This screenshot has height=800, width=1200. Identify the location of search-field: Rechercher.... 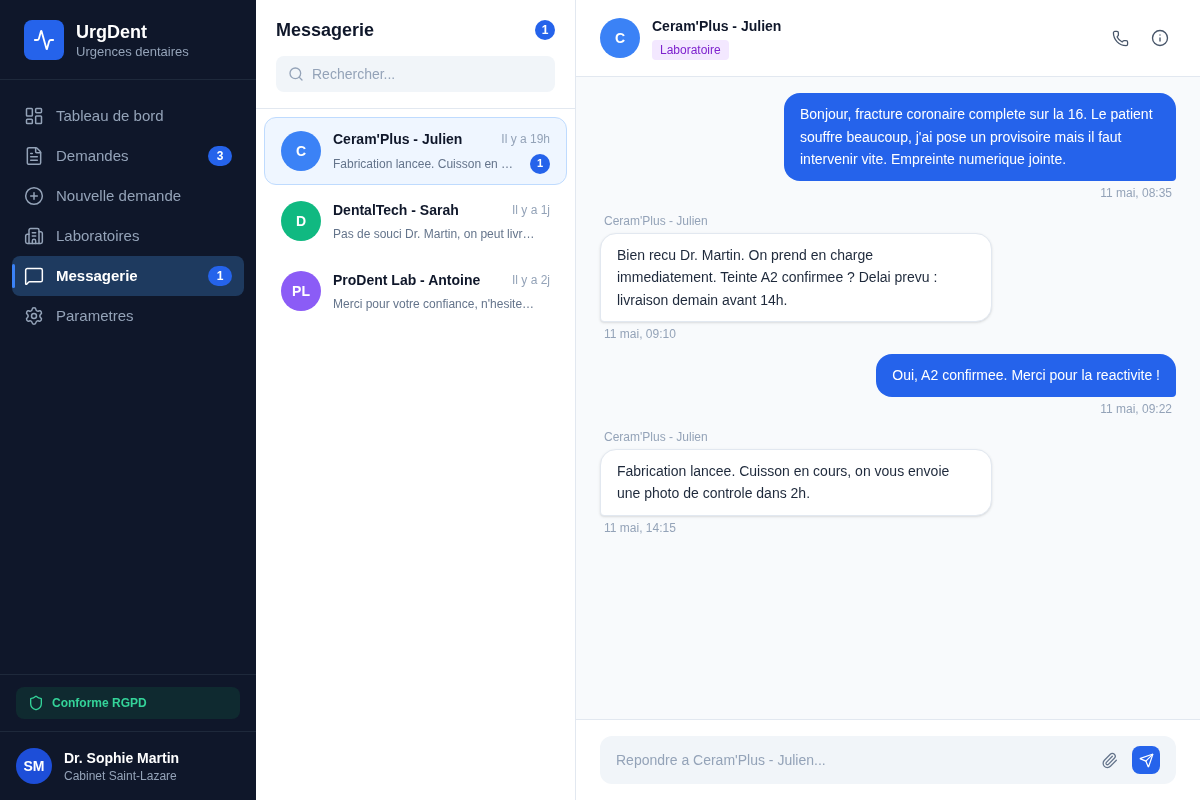
(415, 74).